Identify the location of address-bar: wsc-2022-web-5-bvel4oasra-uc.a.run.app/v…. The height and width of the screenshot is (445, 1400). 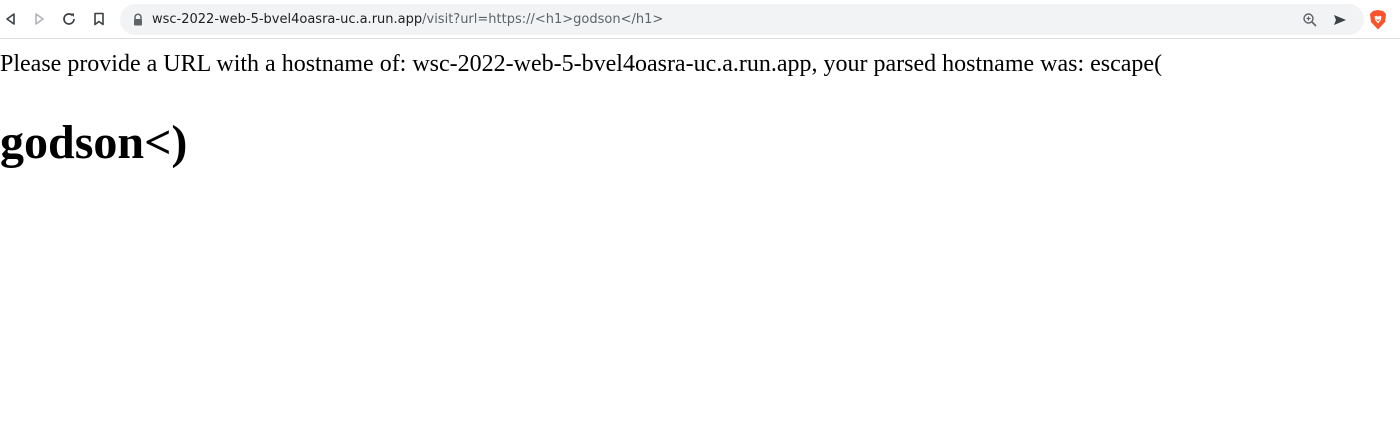
(742, 19).